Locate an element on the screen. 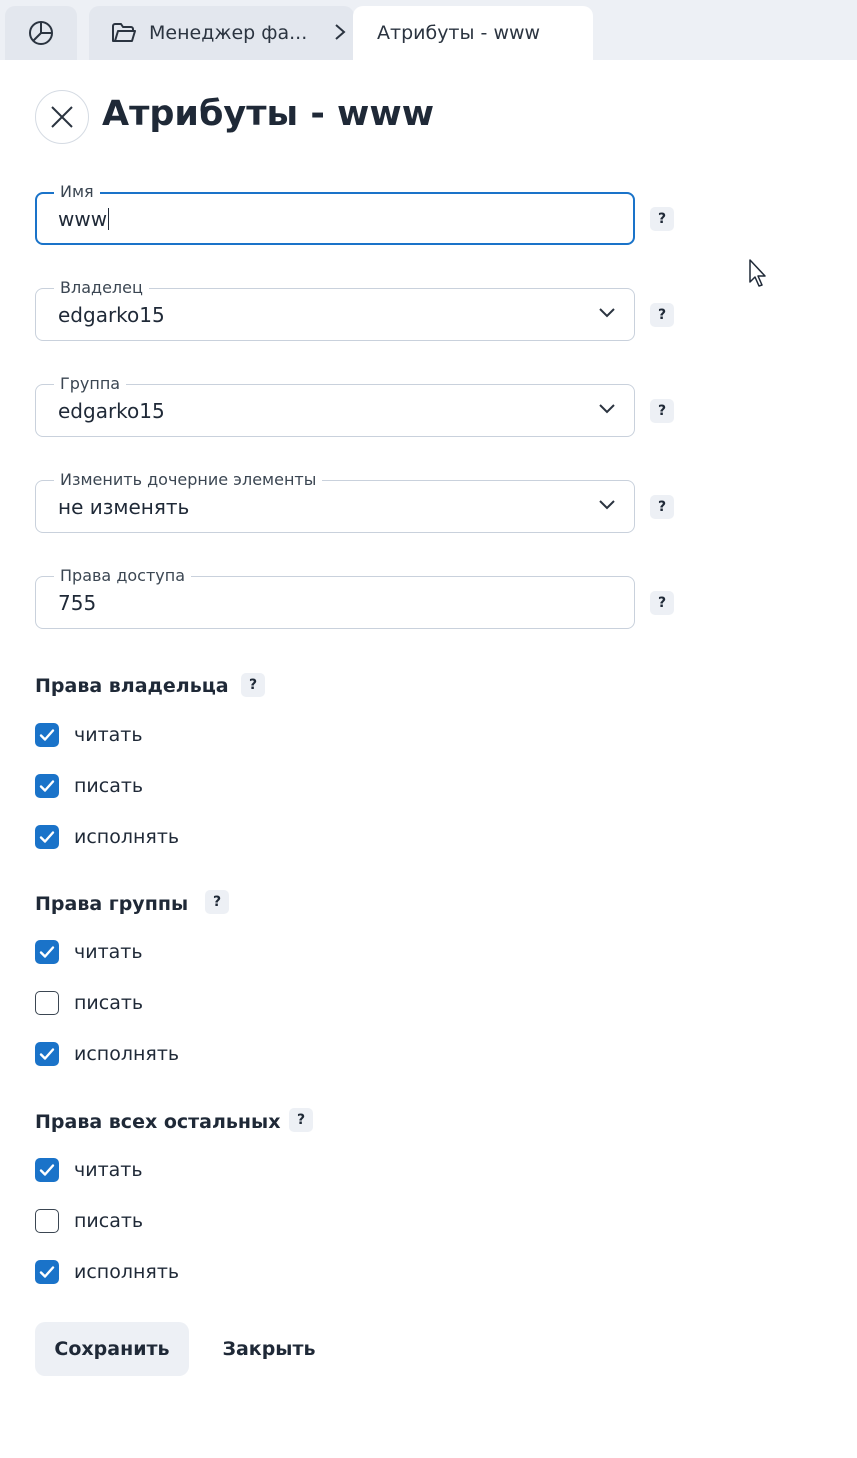  owner-rights-checkbox-row: читать is located at coordinates (89, 735).